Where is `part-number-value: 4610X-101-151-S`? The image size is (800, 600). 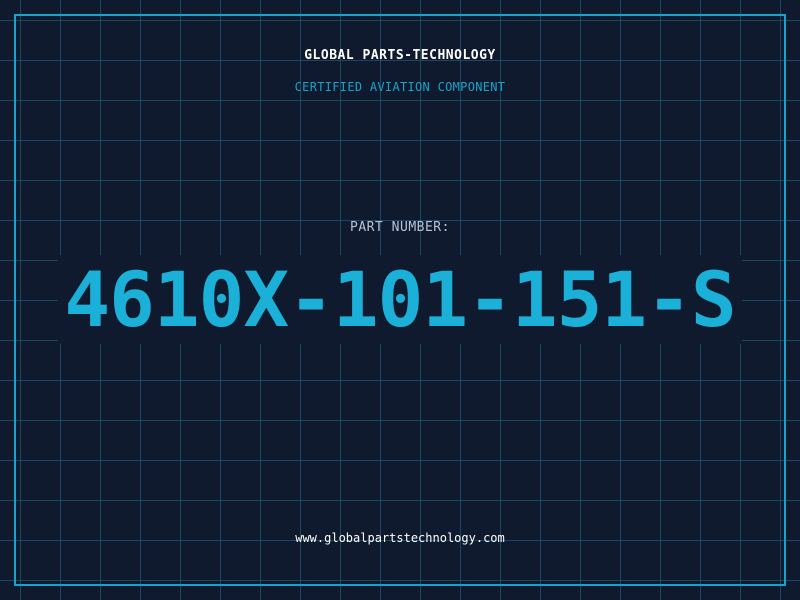 part-number-value: 4610X-101-151-S is located at coordinates (400, 299).